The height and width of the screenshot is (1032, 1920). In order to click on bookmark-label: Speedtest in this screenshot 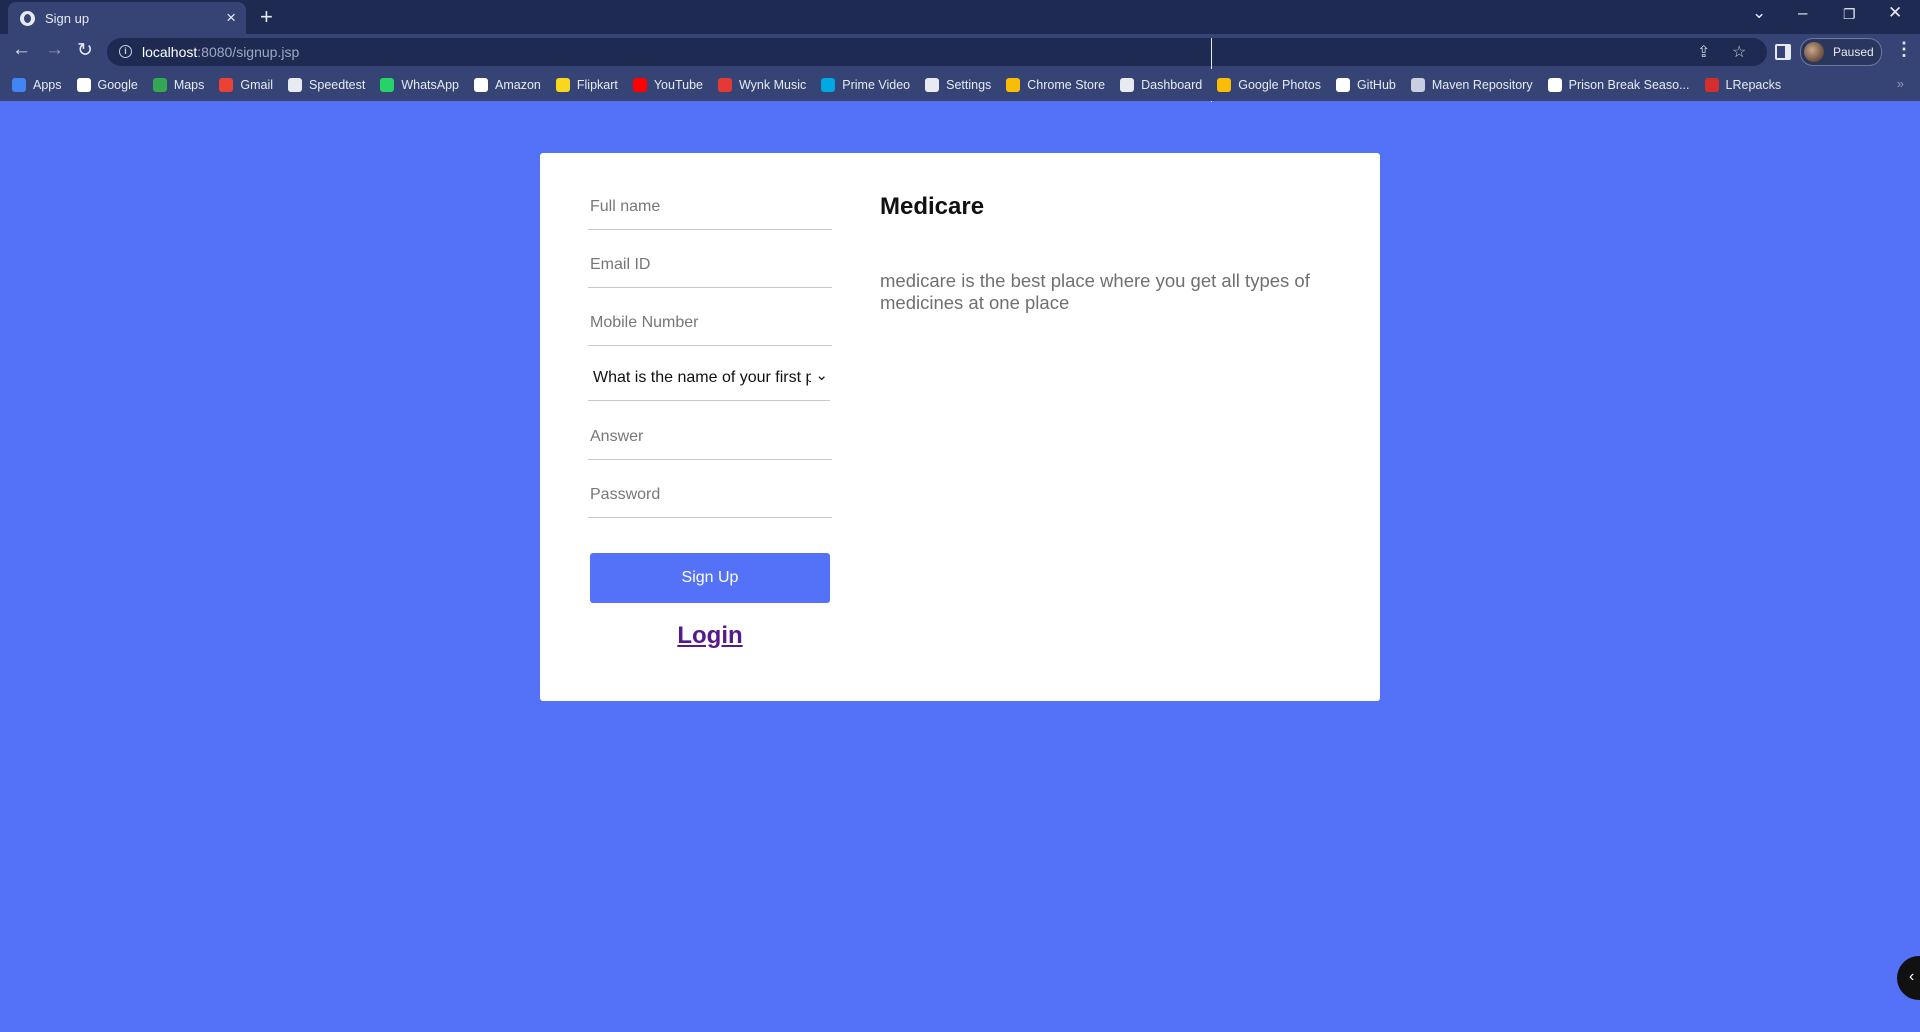, I will do `click(337, 85)`.